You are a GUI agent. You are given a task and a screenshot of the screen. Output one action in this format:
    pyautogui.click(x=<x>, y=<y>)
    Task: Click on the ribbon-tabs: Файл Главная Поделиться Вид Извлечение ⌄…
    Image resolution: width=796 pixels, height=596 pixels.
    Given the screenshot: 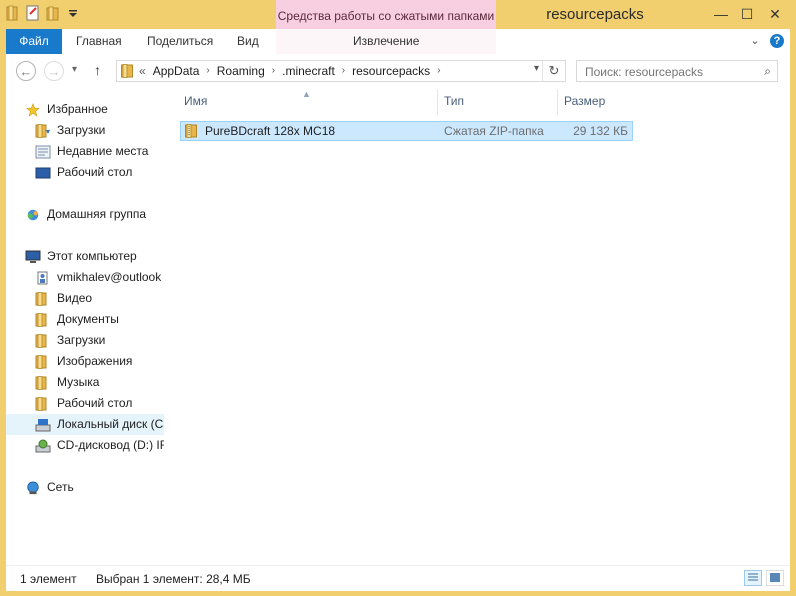 What is the action you would take?
    pyautogui.click(x=398, y=42)
    